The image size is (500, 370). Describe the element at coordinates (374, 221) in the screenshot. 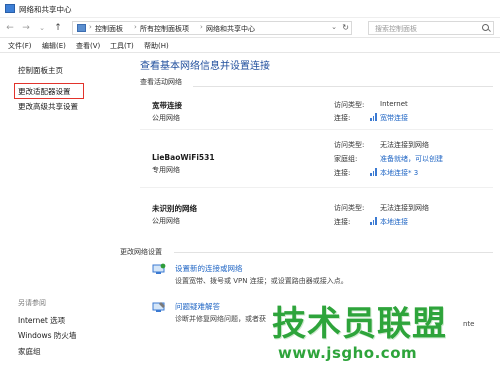

I see `ethernet-icon` at that location.